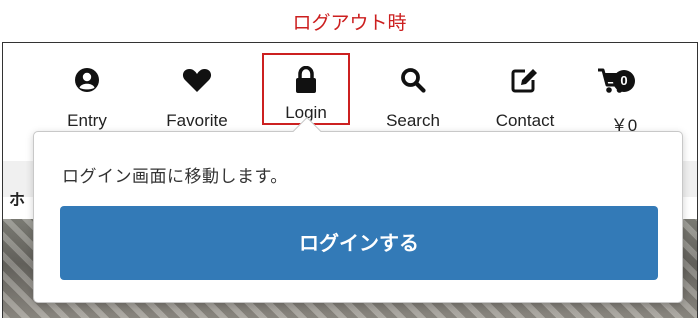 The image size is (699, 318). What do you see at coordinates (197, 120) in the screenshot?
I see `nav-favorite-label: Favorite` at bounding box center [197, 120].